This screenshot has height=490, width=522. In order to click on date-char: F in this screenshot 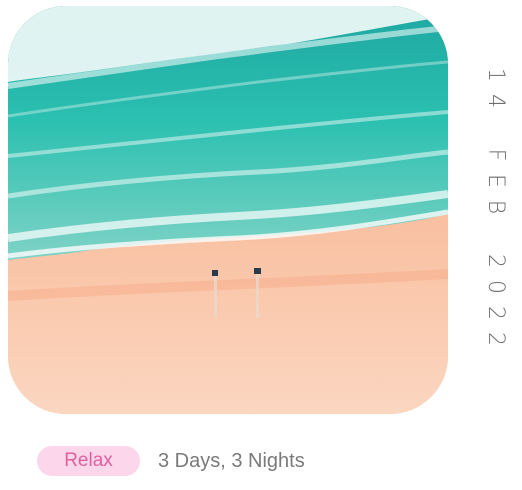, I will do `click(495, 155)`.